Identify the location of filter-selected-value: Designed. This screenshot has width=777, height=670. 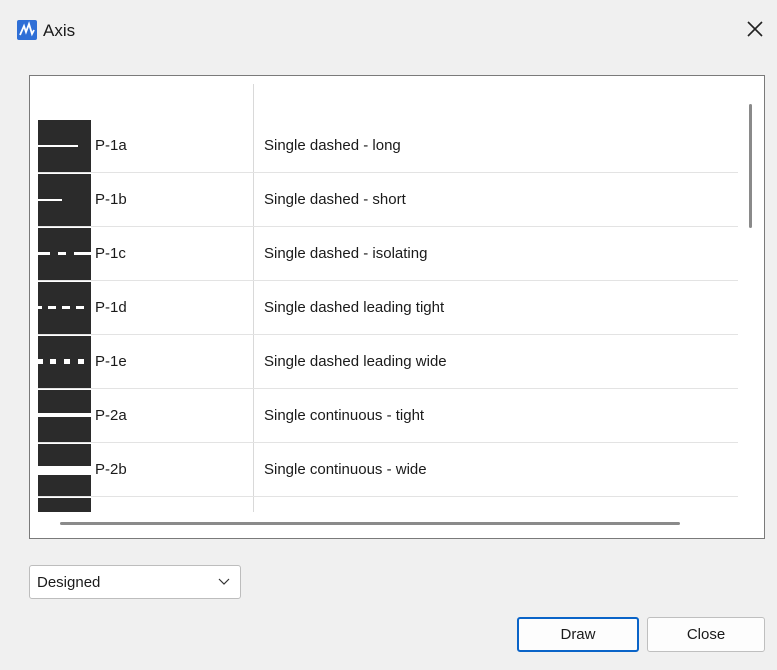
(69, 582).